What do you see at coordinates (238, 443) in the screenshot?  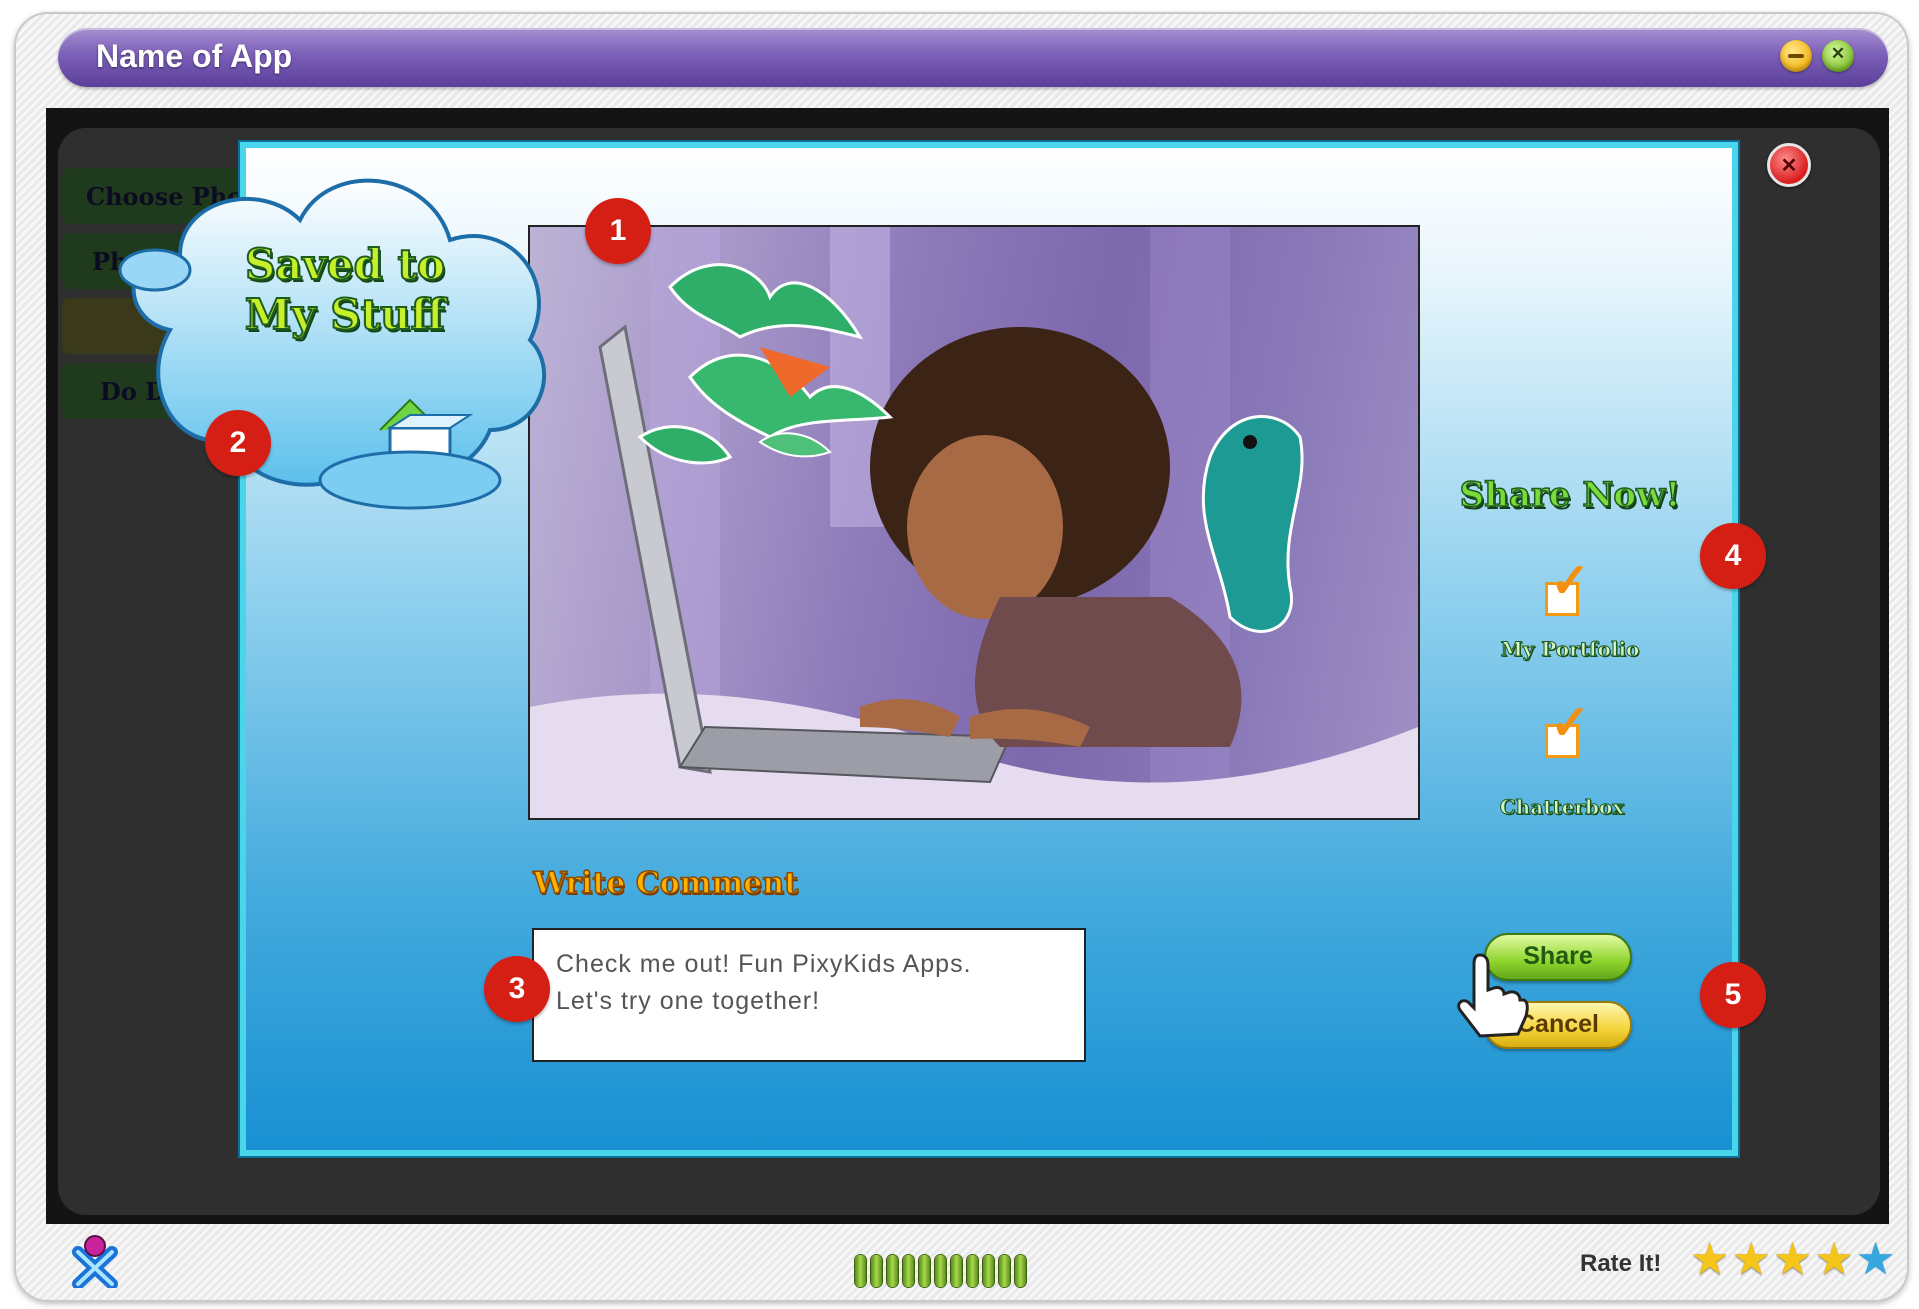 I see `callout-2: 2` at bounding box center [238, 443].